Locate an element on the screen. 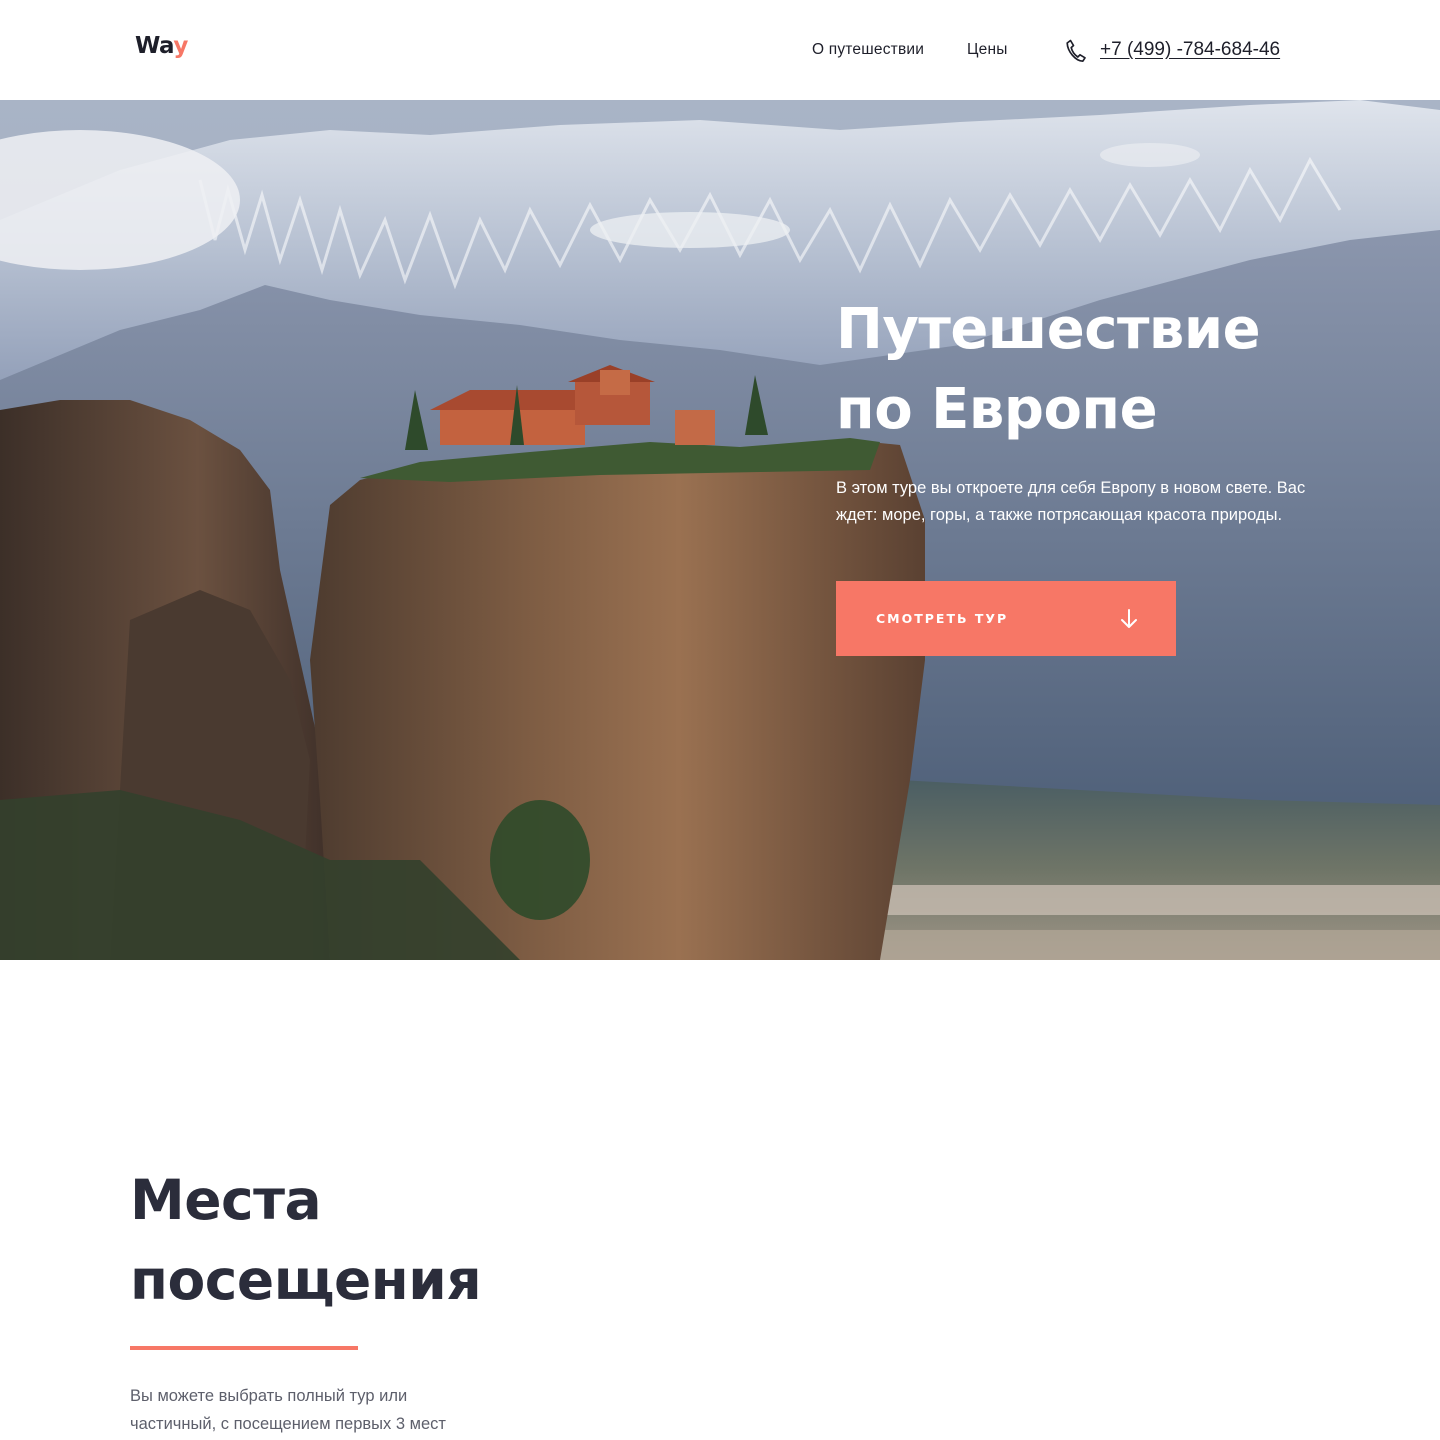 The image size is (1440, 1440). places-title-line2: посещения is located at coordinates (306, 1280).